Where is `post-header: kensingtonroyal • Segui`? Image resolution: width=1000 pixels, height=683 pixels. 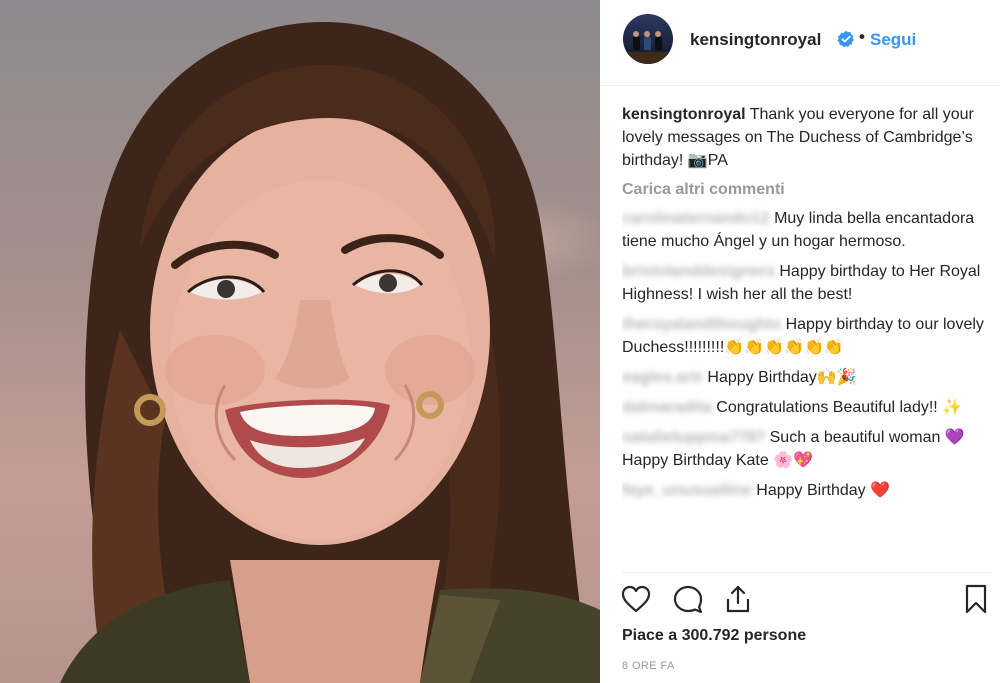
post-header: kensingtonroyal • Segui is located at coordinates (800, 43).